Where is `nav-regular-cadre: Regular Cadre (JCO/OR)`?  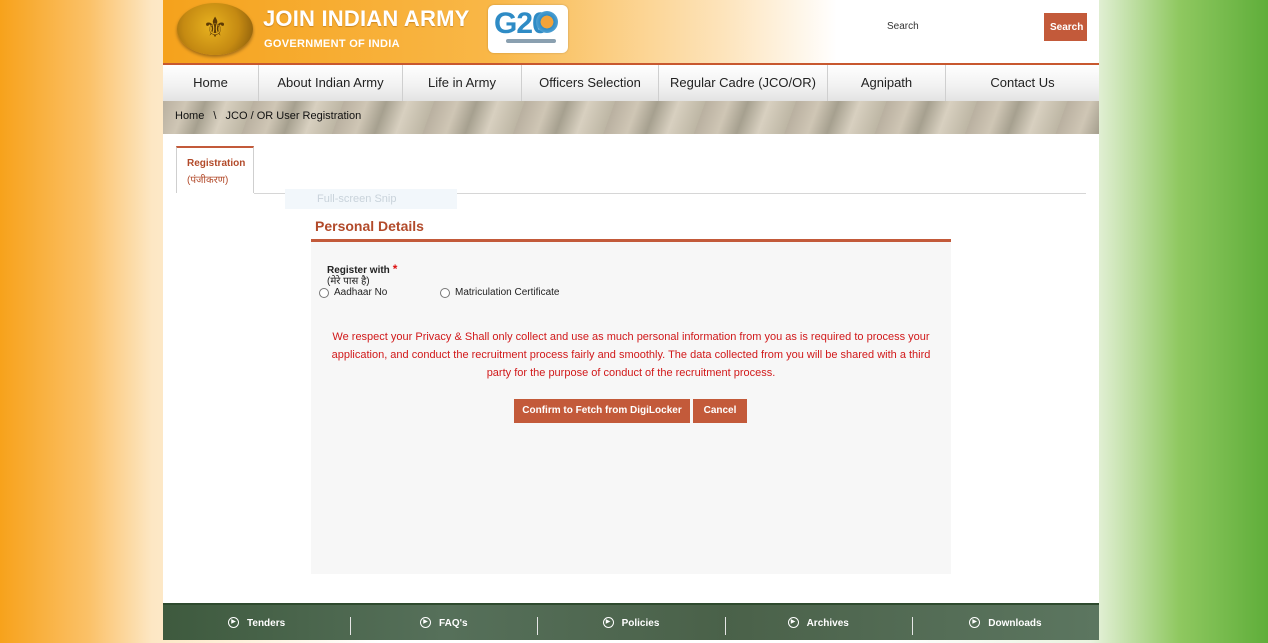 nav-regular-cadre: Regular Cadre (JCO/OR) is located at coordinates (743, 83).